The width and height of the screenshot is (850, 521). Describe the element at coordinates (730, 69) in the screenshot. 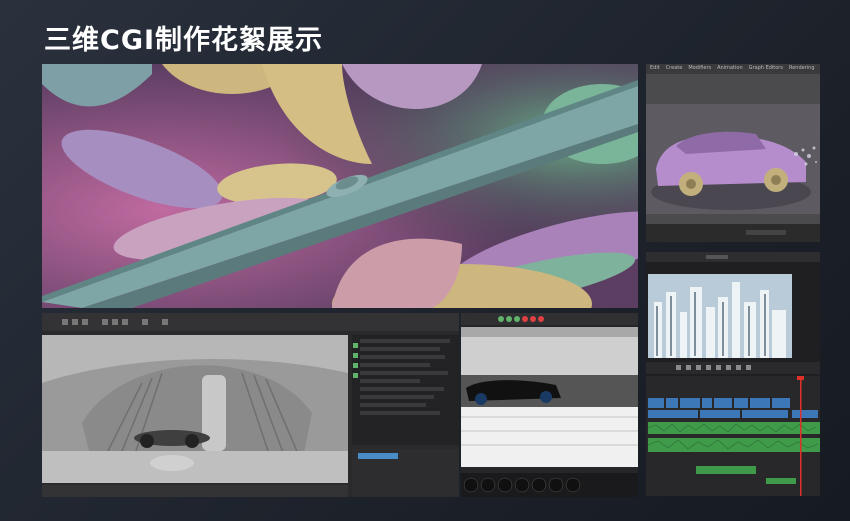

I see `menu-item: Animation` at that location.